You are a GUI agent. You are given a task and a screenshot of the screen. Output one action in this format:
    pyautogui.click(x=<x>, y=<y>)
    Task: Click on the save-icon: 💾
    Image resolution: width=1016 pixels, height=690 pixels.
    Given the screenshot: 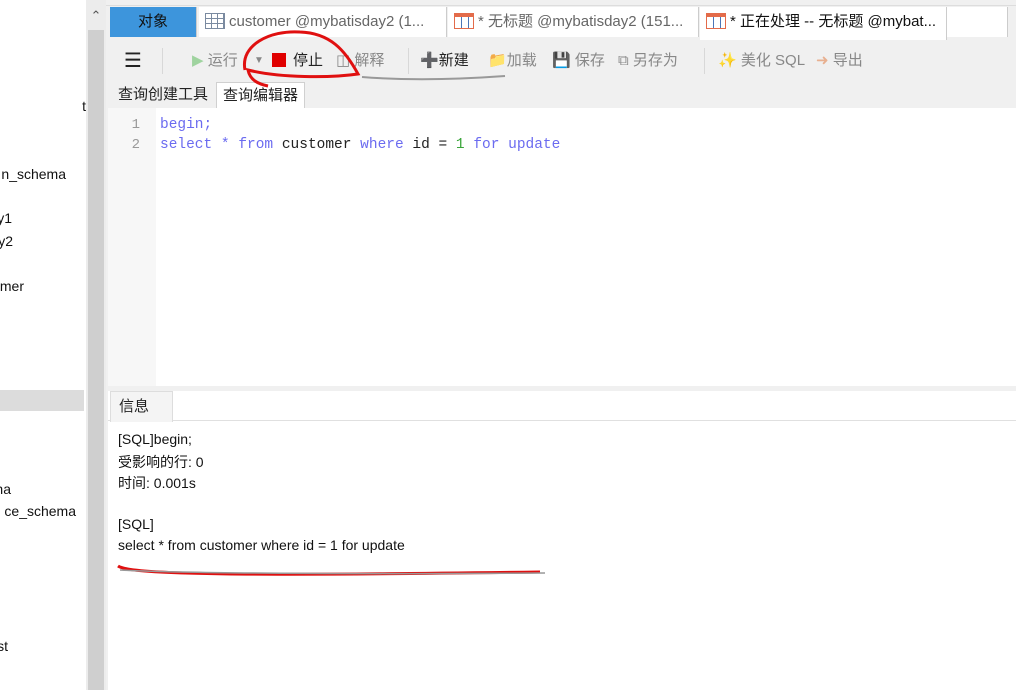 What is the action you would take?
    pyautogui.click(x=561, y=60)
    